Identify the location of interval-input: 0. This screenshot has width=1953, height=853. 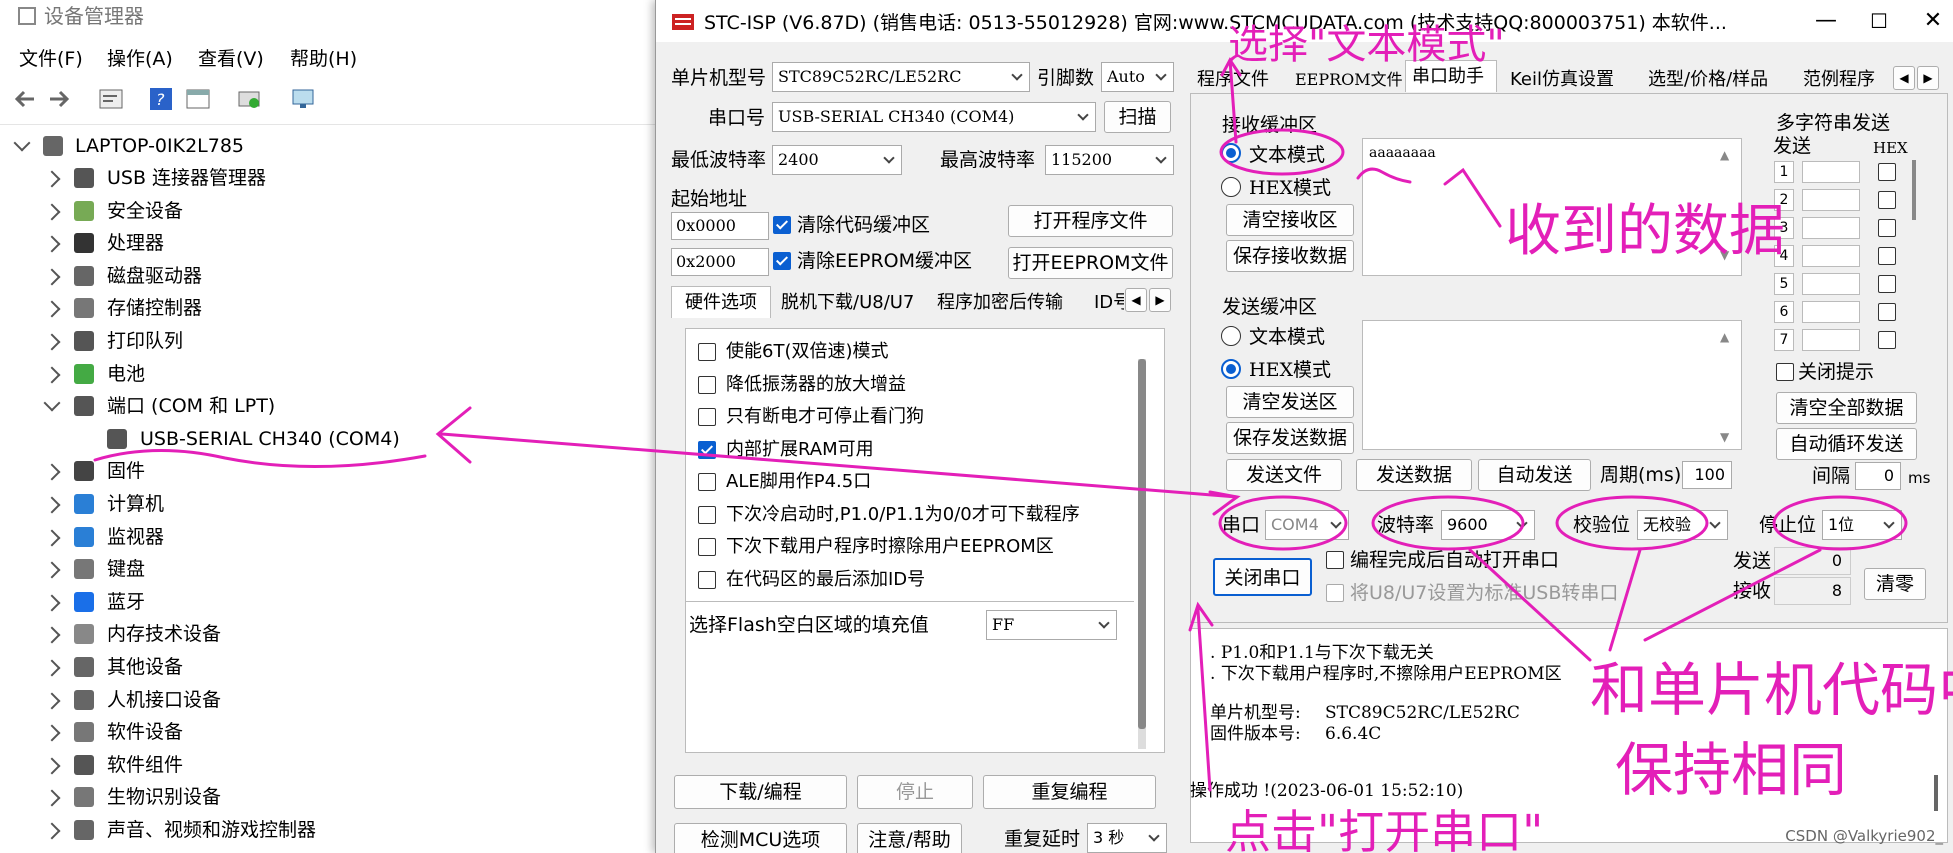
(1878, 476).